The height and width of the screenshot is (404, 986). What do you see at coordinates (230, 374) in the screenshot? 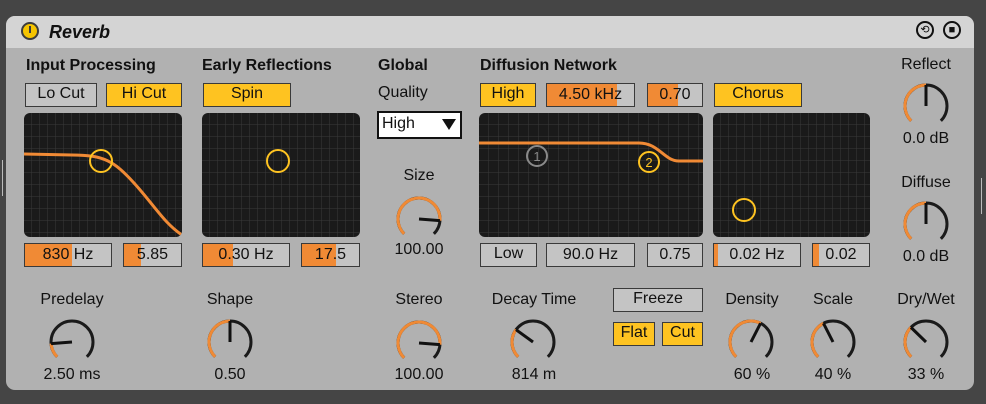
I see `shape-value: 0.50` at bounding box center [230, 374].